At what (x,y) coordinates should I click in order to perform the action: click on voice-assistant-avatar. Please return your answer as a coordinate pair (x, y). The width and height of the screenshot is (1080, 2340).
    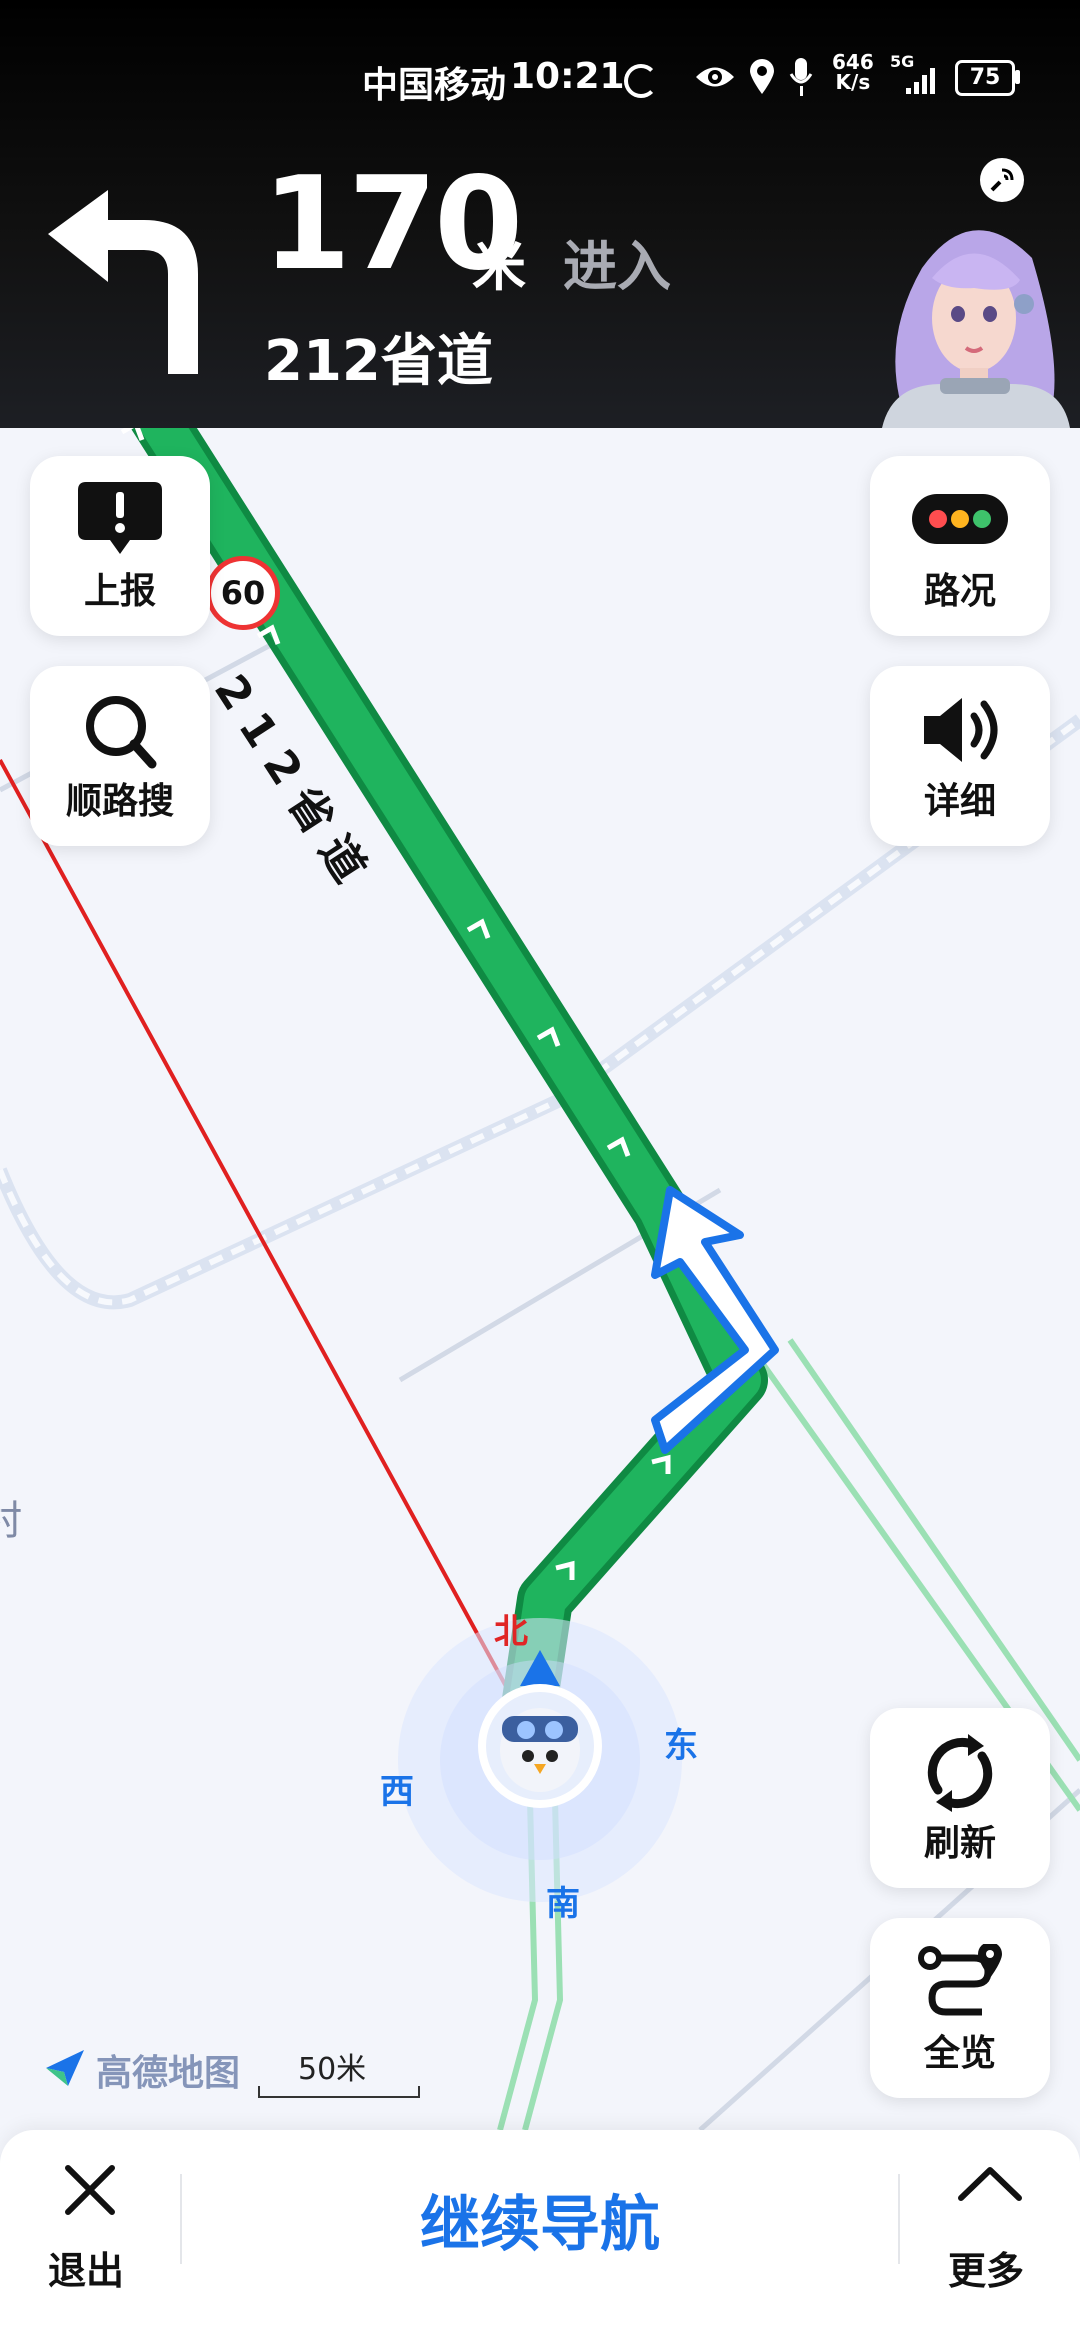
    Looking at the image, I should click on (971, 318).